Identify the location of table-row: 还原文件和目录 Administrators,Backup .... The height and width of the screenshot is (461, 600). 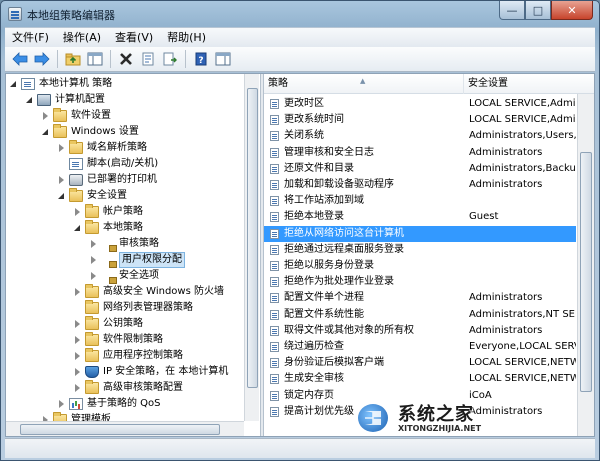
(420, 169).